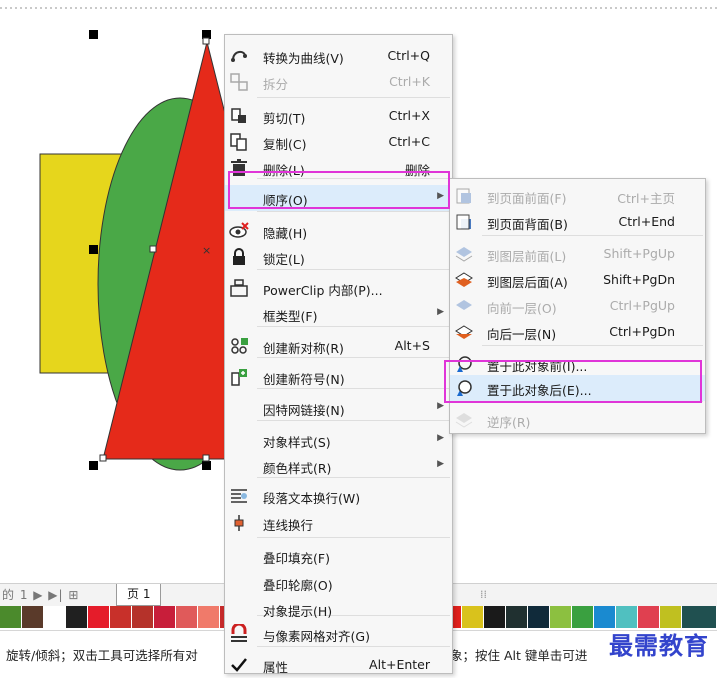 The image size is (717, 678). I want to click on context-menu-item-20: 与像素网格对齐(G), so click(338, 634).